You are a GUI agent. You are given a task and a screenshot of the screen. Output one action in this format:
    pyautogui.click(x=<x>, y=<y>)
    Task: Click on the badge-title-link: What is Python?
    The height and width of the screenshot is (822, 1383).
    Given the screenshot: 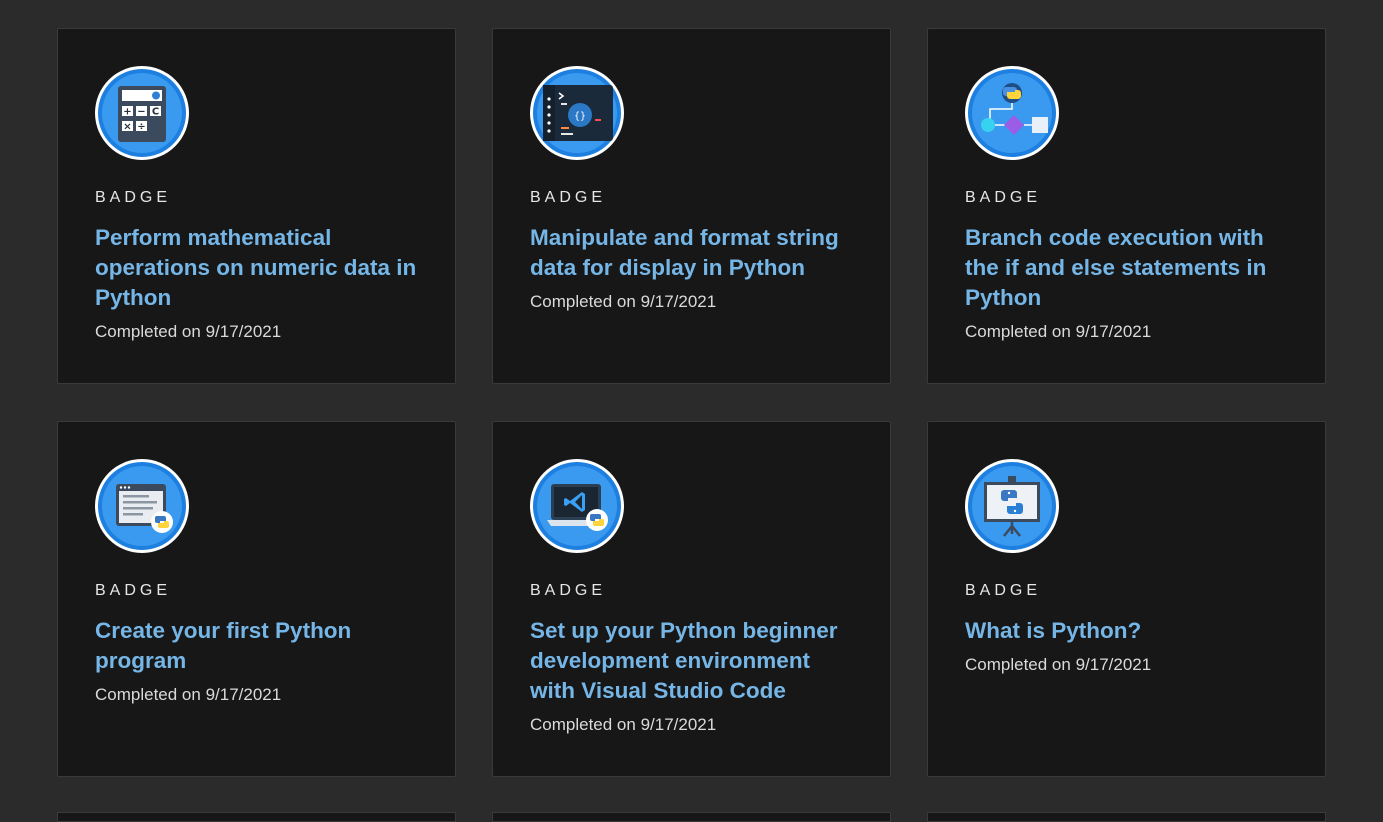 What is the action you would take?
    pyautogui.click(x=1127, y=631)
    